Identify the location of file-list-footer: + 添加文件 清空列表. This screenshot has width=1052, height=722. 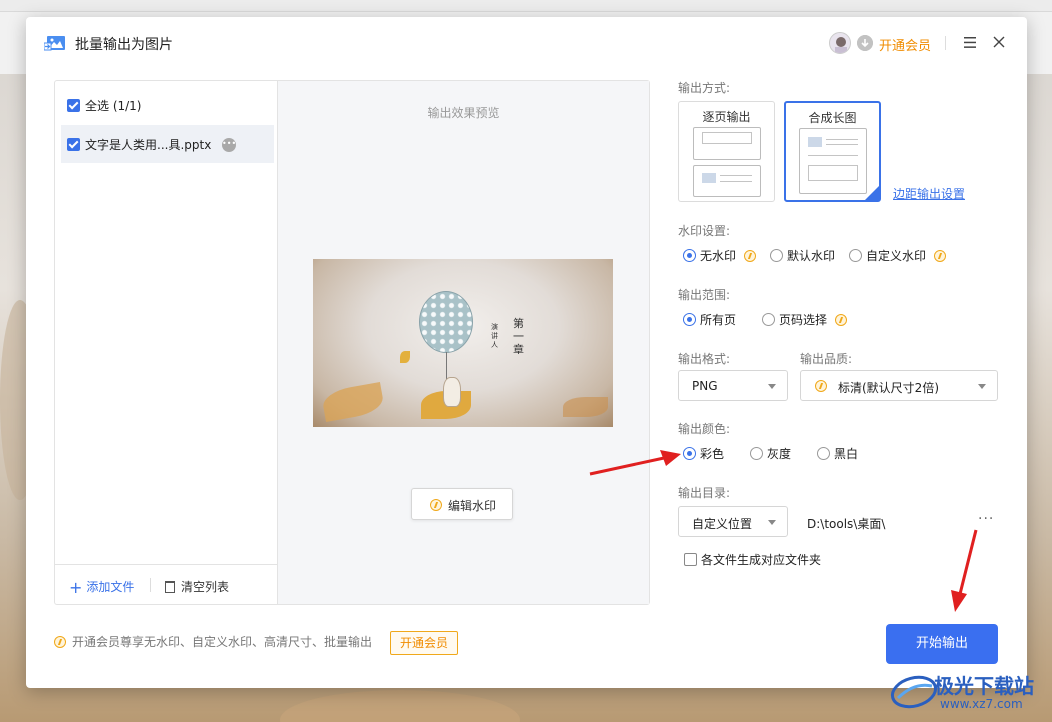
(166, 584).